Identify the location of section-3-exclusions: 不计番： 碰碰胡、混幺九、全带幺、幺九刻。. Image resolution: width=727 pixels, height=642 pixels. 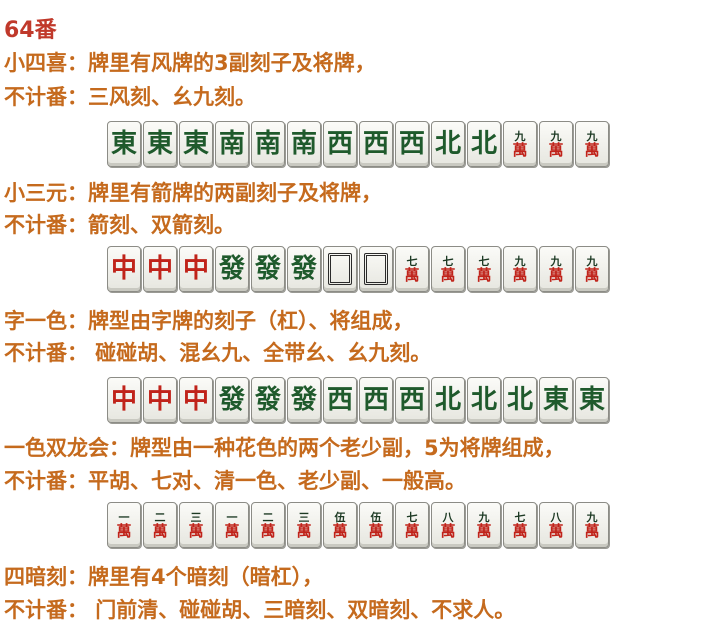
(218, 353).